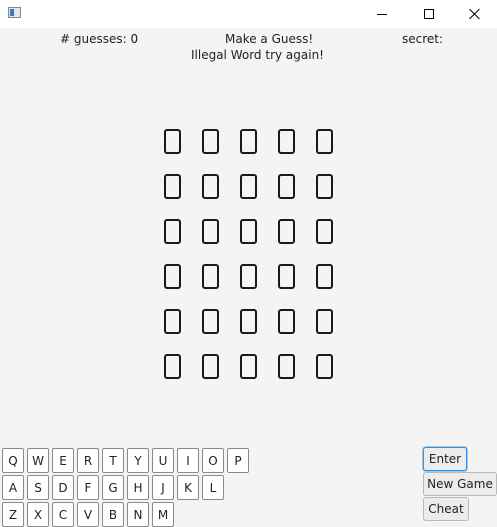 This screenshot has height=527, width=497. Describe the element at coordinates (13, 487) in the screenshot. I see `key-a: A` at that location.